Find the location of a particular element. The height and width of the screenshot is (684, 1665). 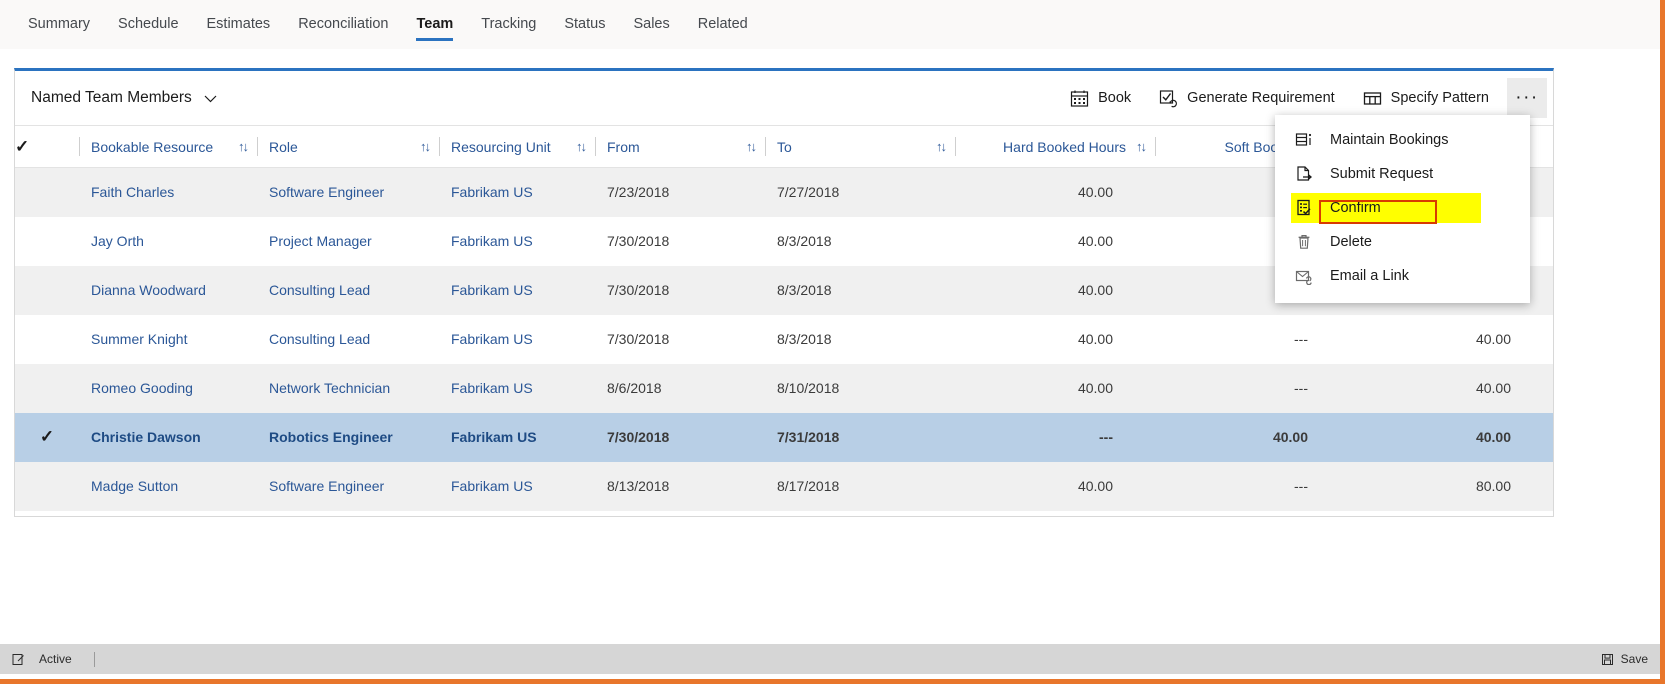

resource-link: Jay Orth is located at coordinates (117, 241).